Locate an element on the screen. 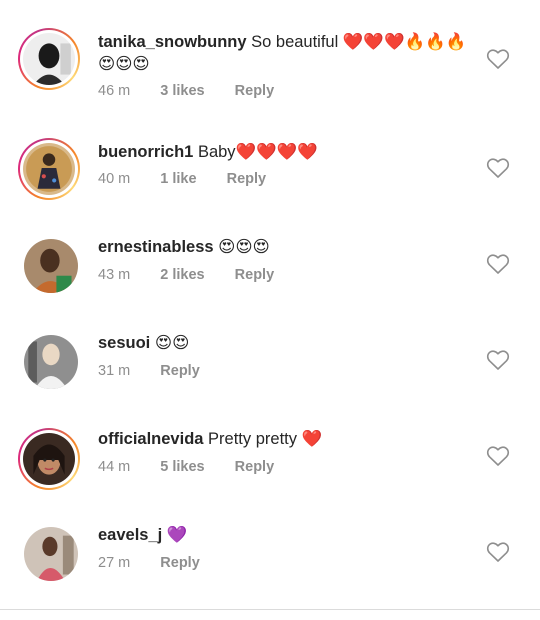 This screenshot has height=620, width=540. comment-body: sesuoi 😍😍 is located at coordinates (284, 343).